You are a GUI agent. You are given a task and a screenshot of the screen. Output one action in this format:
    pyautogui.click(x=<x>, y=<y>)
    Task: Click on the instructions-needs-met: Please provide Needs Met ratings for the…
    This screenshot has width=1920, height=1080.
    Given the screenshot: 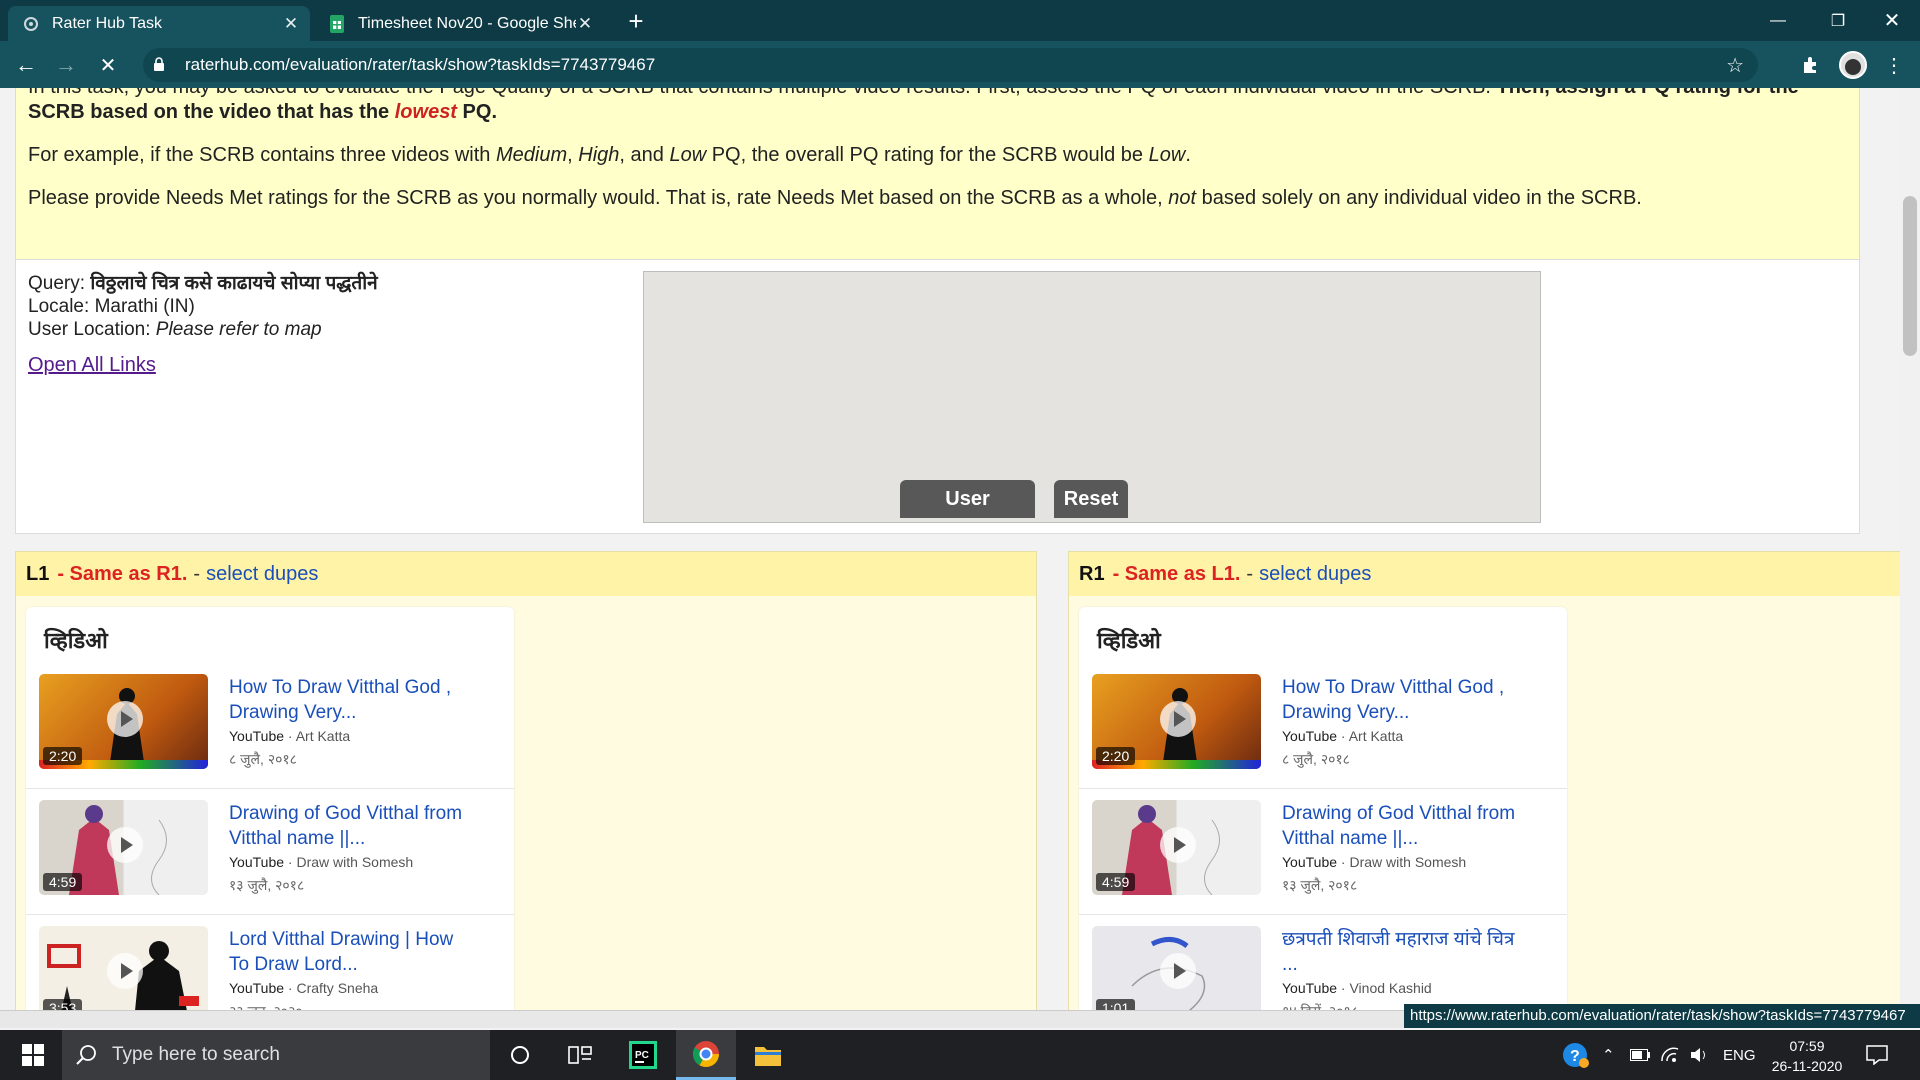 What is the action you would take?
    pyautogui.click(x=835, y=198)
    